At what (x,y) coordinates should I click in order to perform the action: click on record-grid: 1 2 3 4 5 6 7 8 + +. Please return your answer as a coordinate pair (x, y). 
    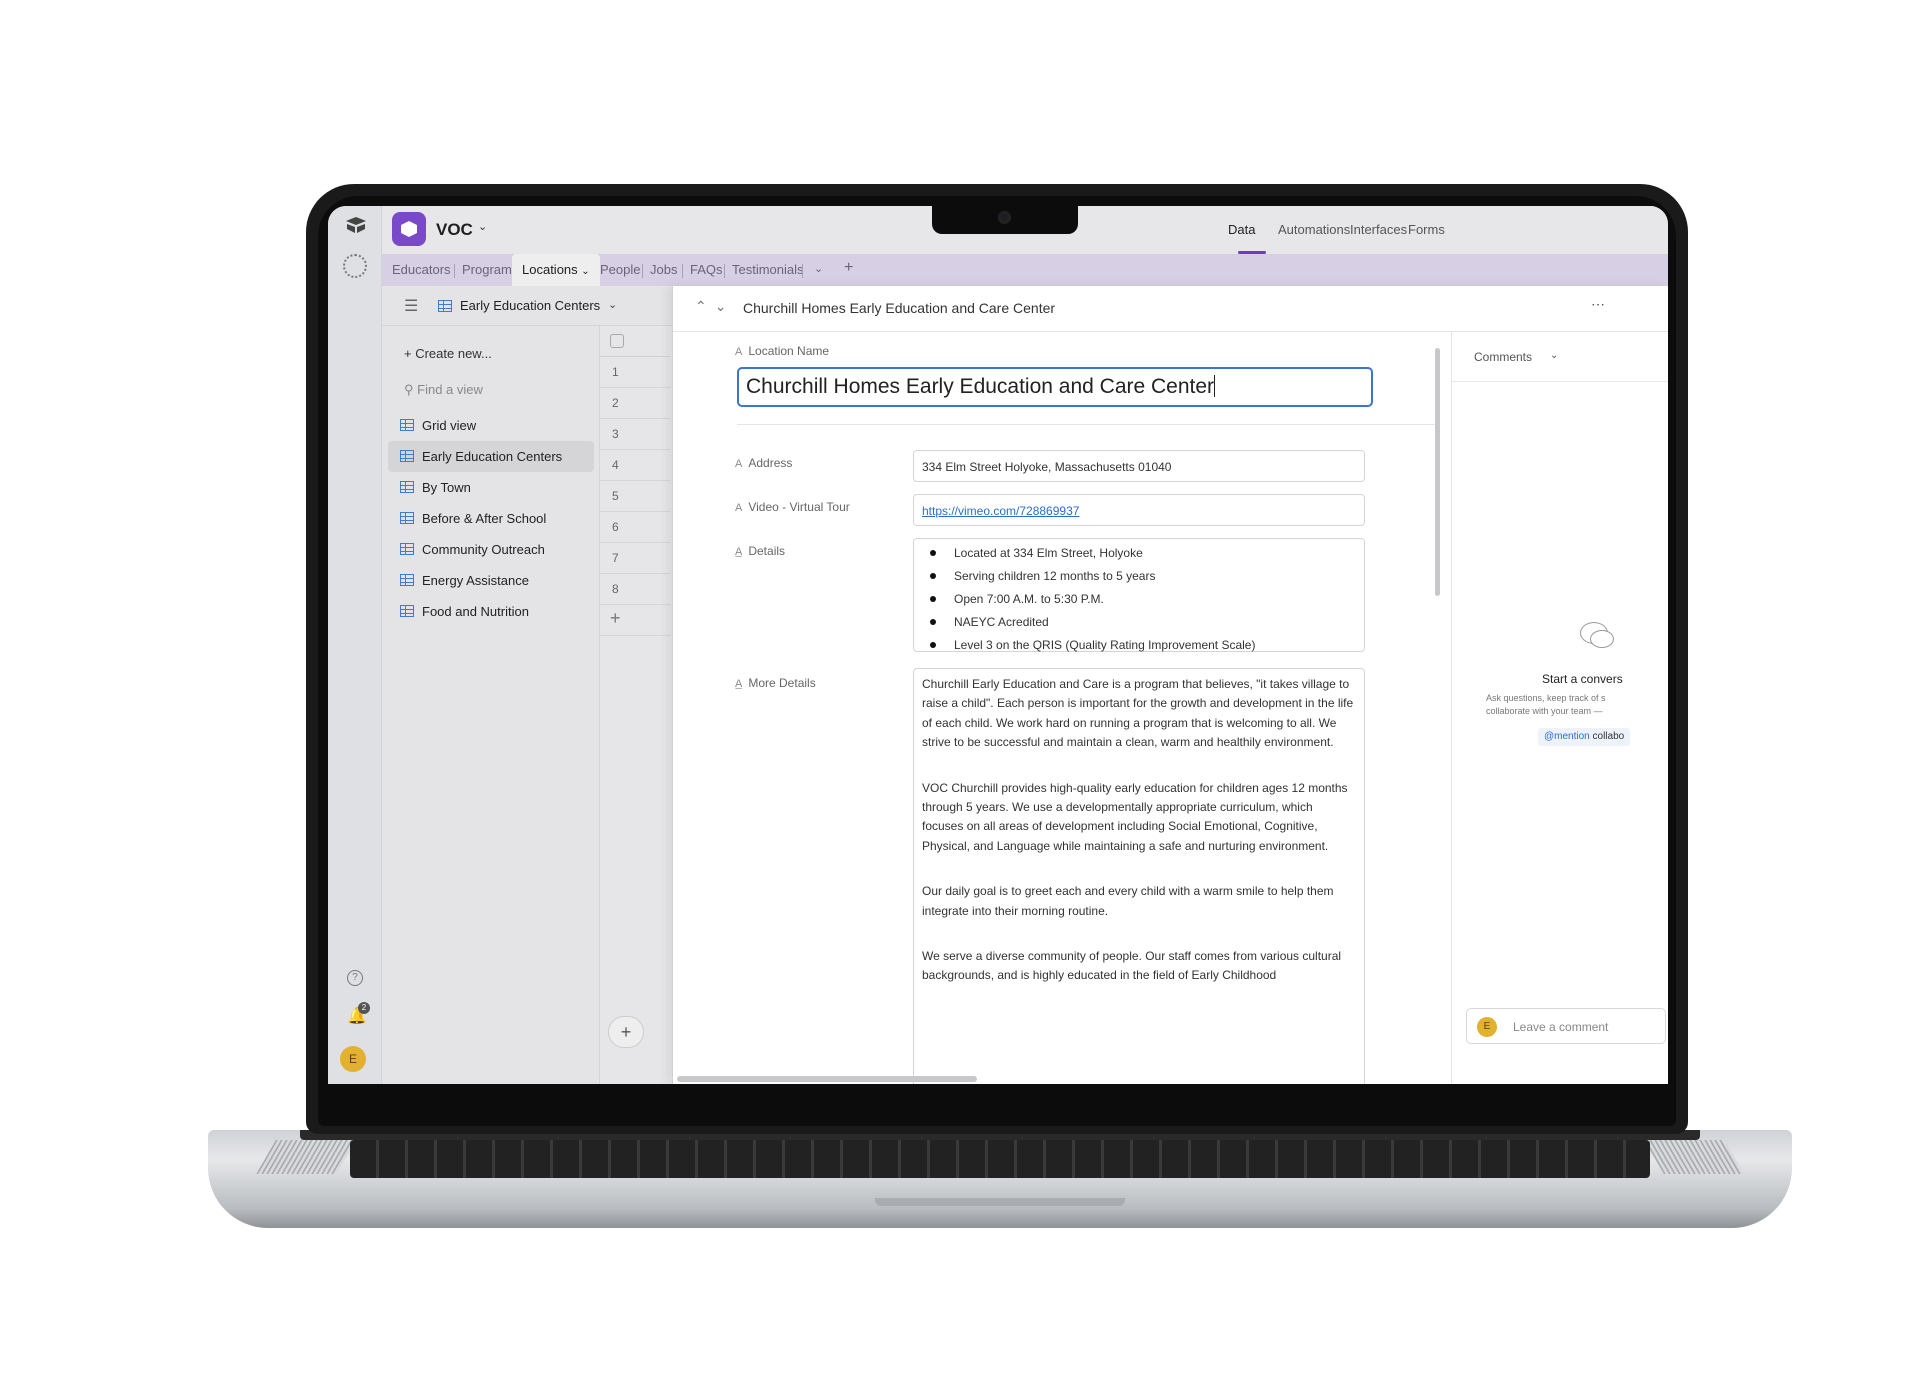
    Looking at the image, I should click on (635, 705).